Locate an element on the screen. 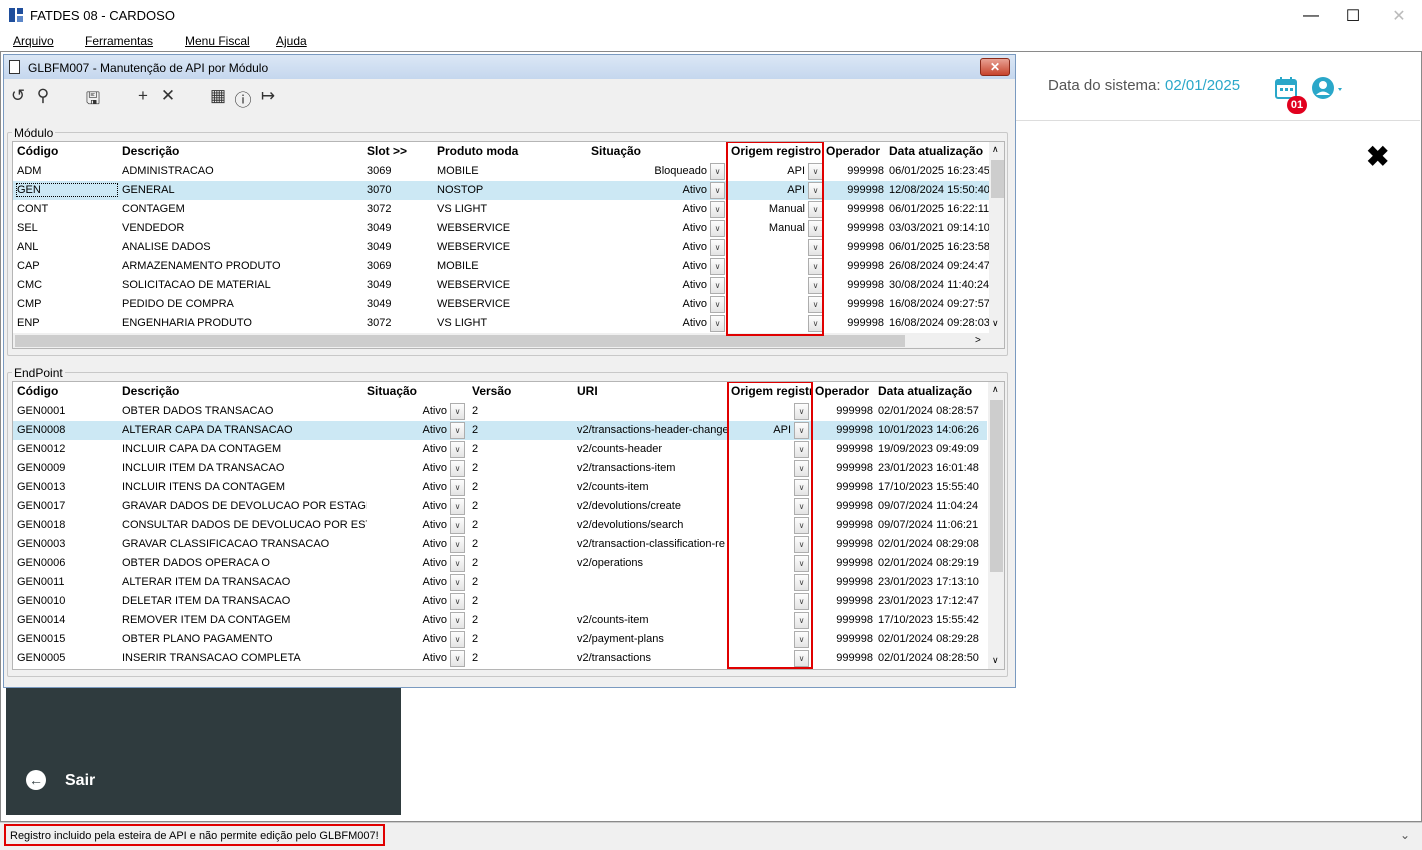  table-cell: INSERIR TRANSACAO COMPLETA is located at coordinates (211, 658).